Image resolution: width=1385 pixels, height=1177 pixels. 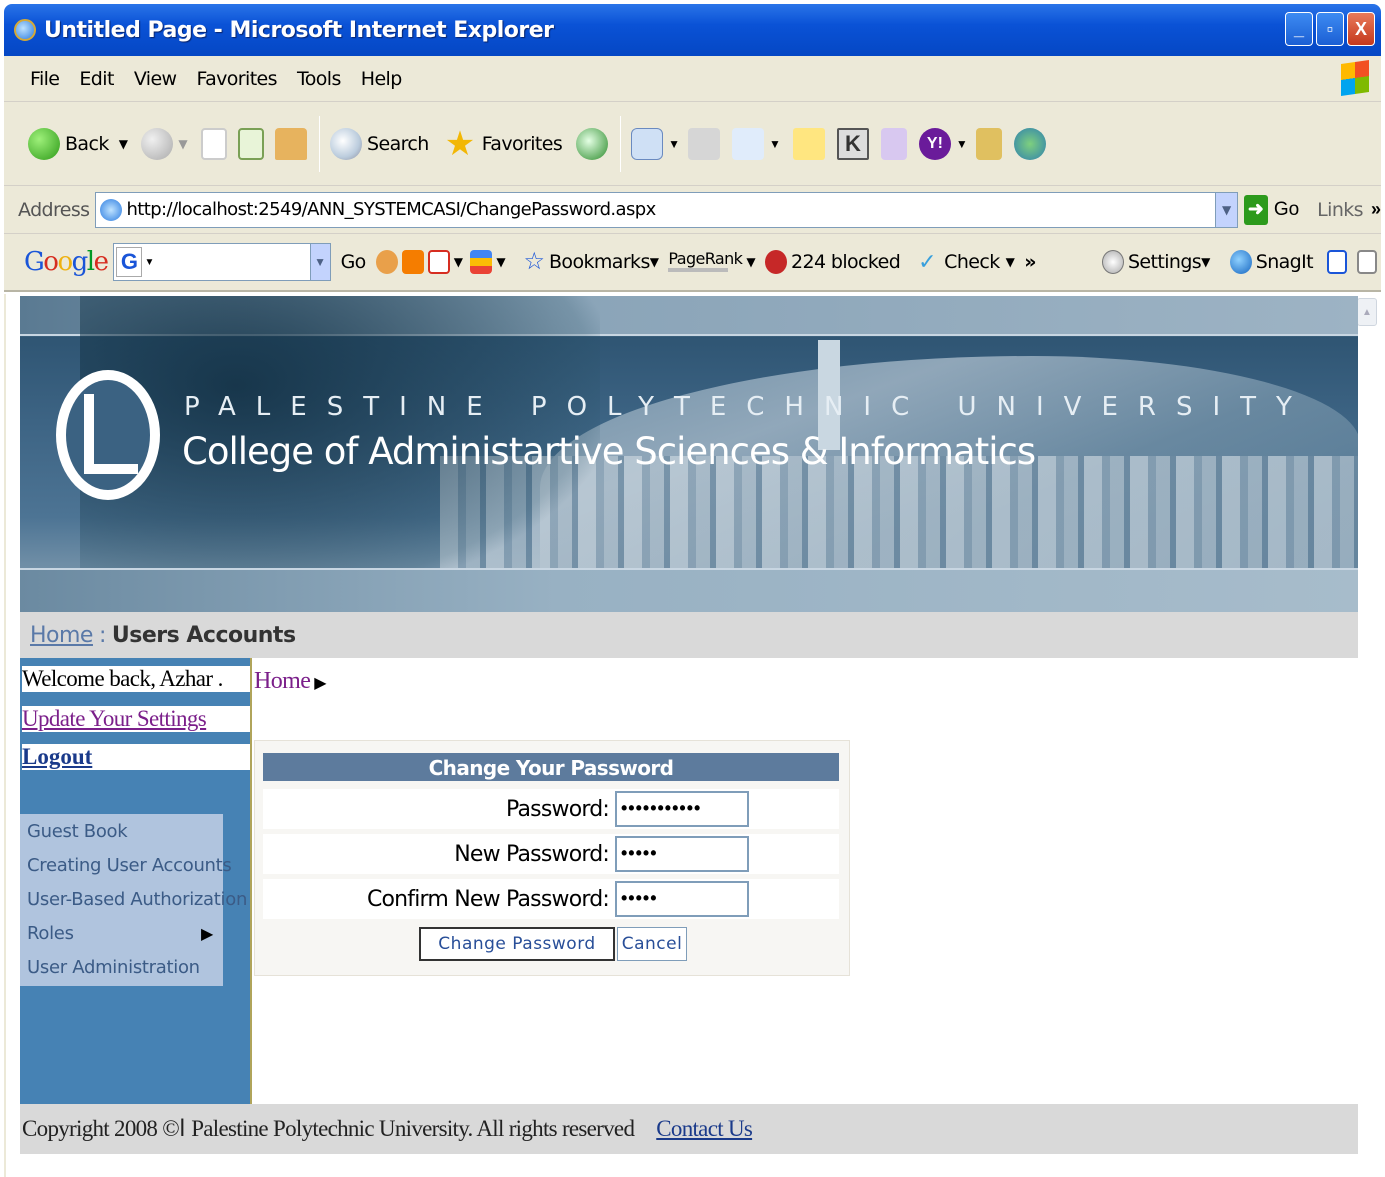 I want to click on gmail-icon, so click(x=438, y=262).